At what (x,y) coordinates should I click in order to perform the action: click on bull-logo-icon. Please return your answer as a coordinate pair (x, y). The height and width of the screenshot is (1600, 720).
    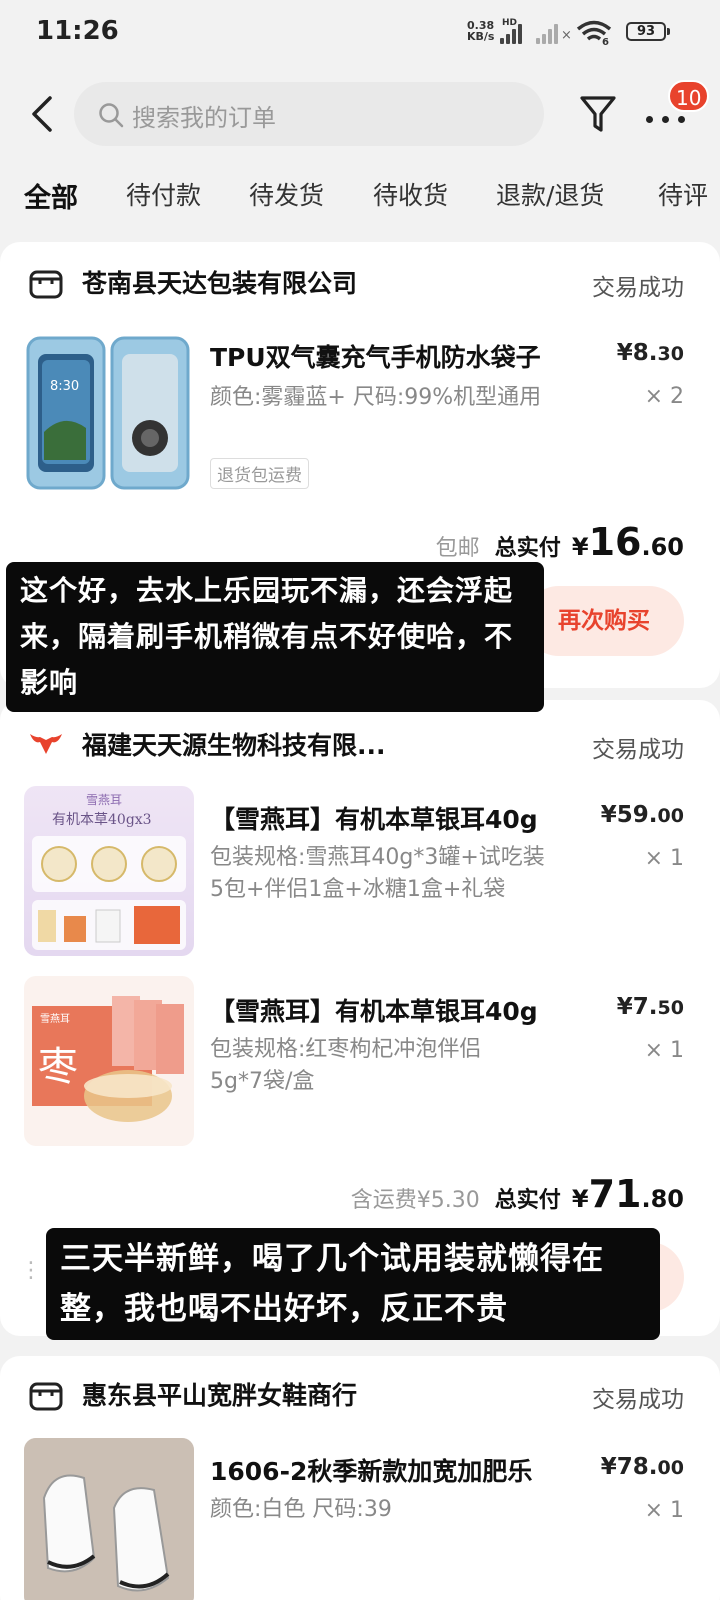
    Looking at the image, I should click on (46, 744).